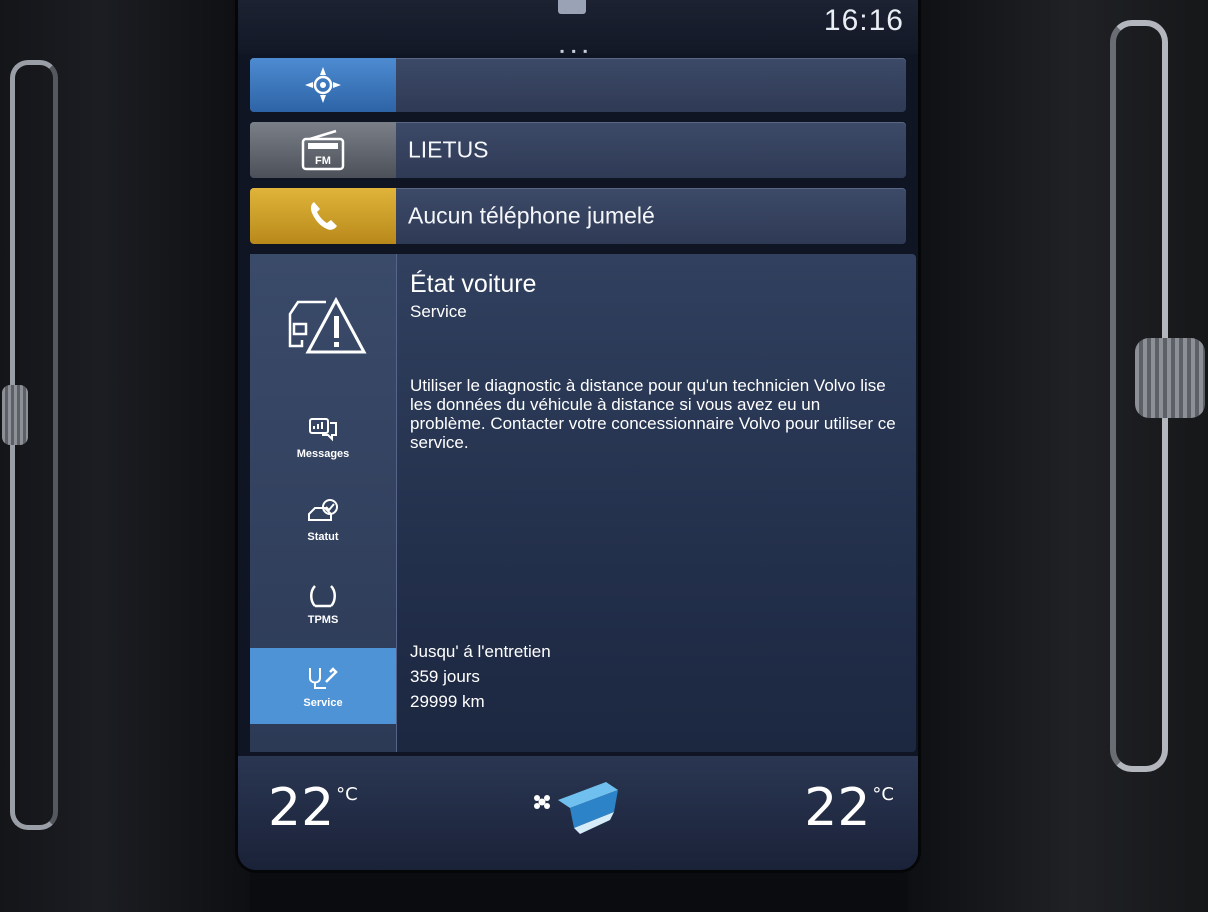  Describe the element at coordinates (578, 85) in the screenshot. I see `navigation-tile` at that location.